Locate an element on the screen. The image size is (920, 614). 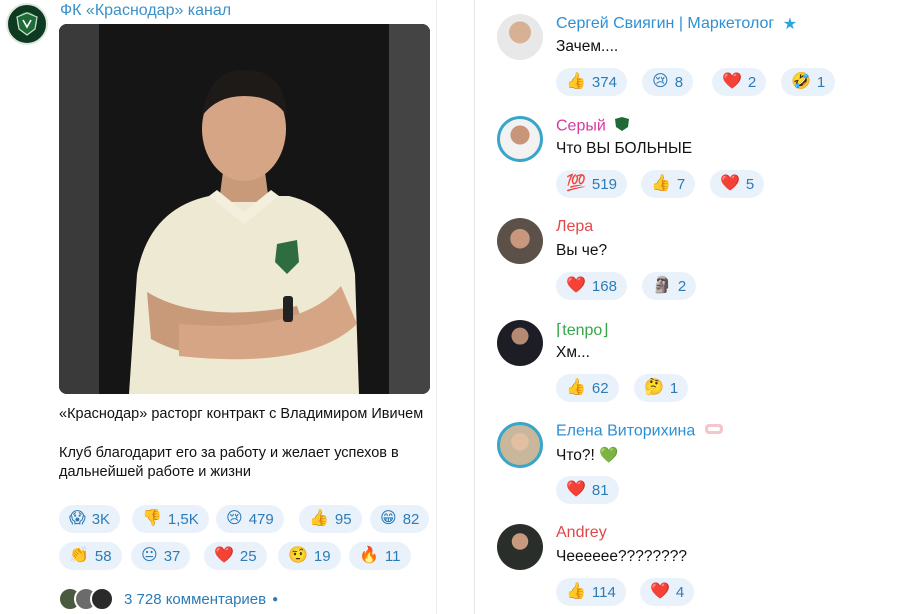
author-name: Лера is located at coordinates (575, 226).